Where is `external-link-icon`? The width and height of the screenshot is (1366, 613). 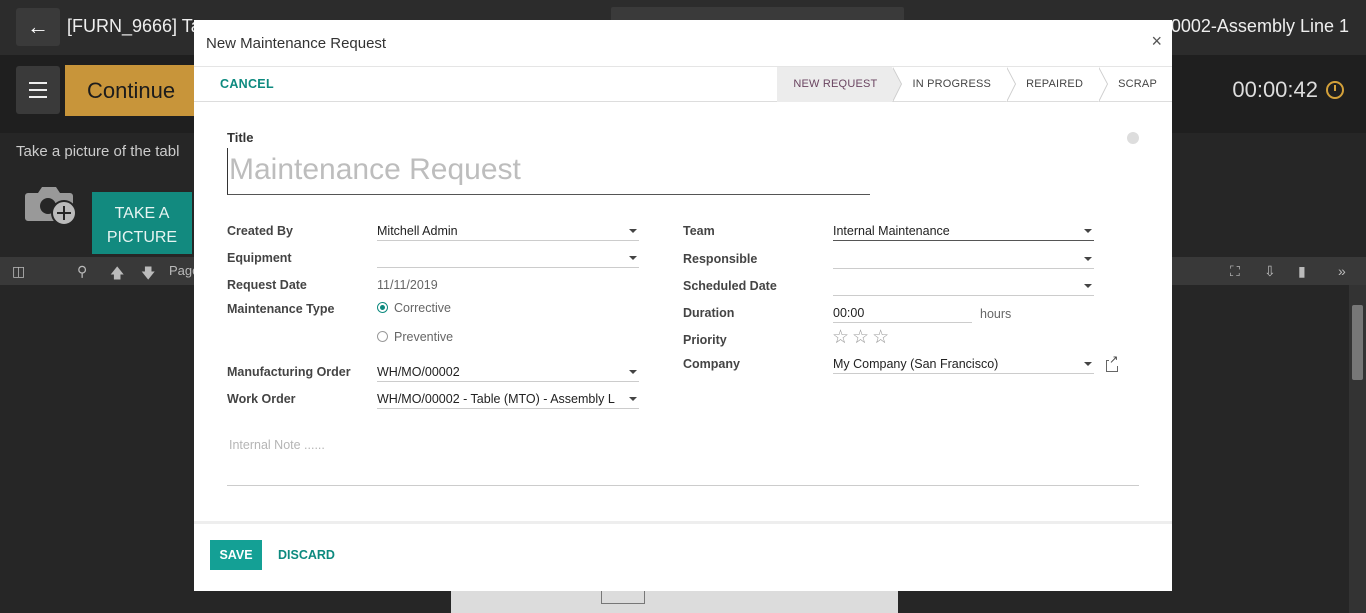 external-link-icon is located at coordinates (1112, 363).